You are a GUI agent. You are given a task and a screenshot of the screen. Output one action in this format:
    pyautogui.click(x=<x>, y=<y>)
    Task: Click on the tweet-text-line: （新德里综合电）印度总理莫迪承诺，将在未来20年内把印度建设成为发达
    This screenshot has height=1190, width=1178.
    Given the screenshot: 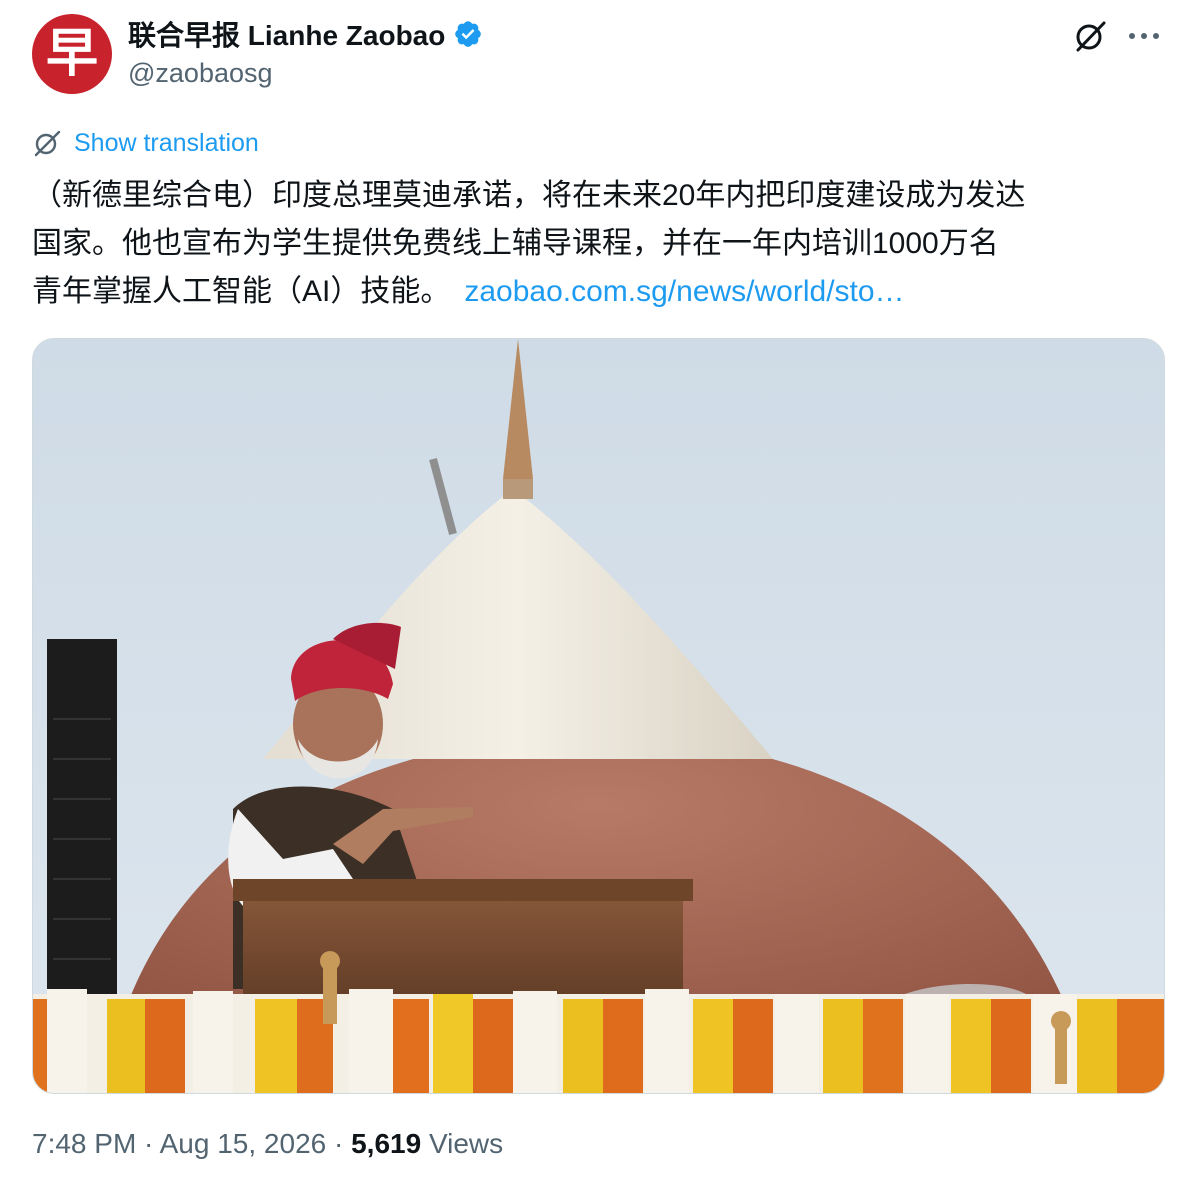 What is the action you would take?
    pyautogui.click(x=529, y=195)
    